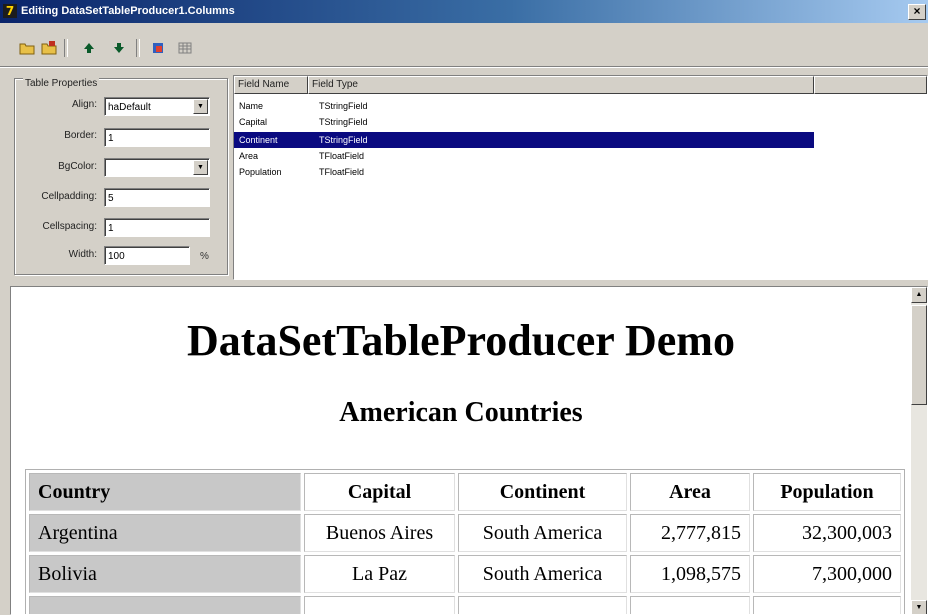 The width and height of the screenshot is (928, 615). Describe the element at coordinates (49, 48) in the screenshot. I see `save-folder-icon` at that location.